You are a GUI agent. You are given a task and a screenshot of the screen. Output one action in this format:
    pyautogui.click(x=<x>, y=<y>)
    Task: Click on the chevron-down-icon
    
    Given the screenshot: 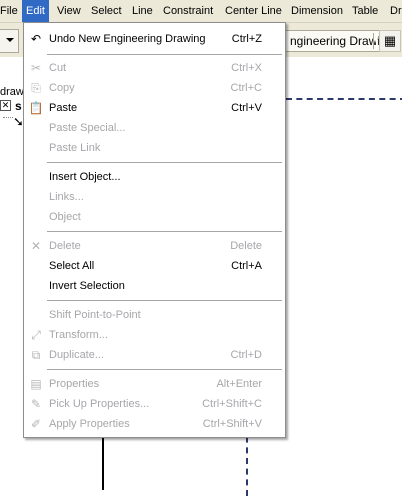 What is the action you would take?
    pyautogui.click(x=10, y=40)
    